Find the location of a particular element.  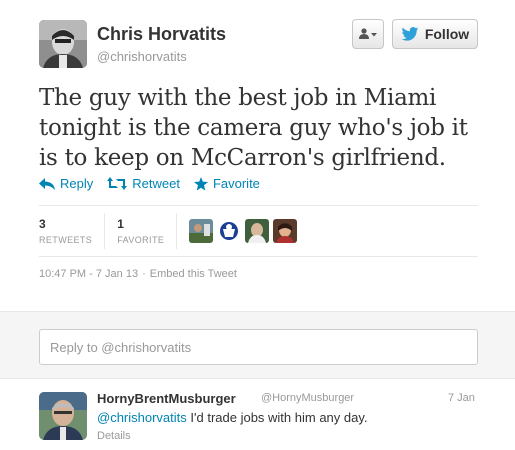

user-dropdown-icon is located at coordinates (368, 33).